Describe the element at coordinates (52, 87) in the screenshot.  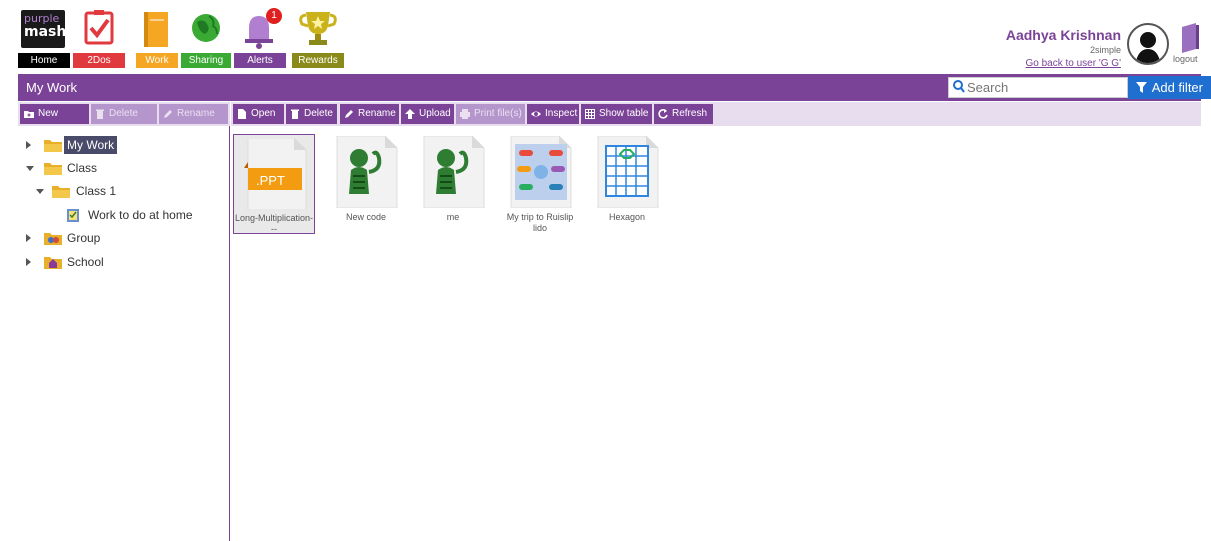
I see `page-title: My Work` at that location.